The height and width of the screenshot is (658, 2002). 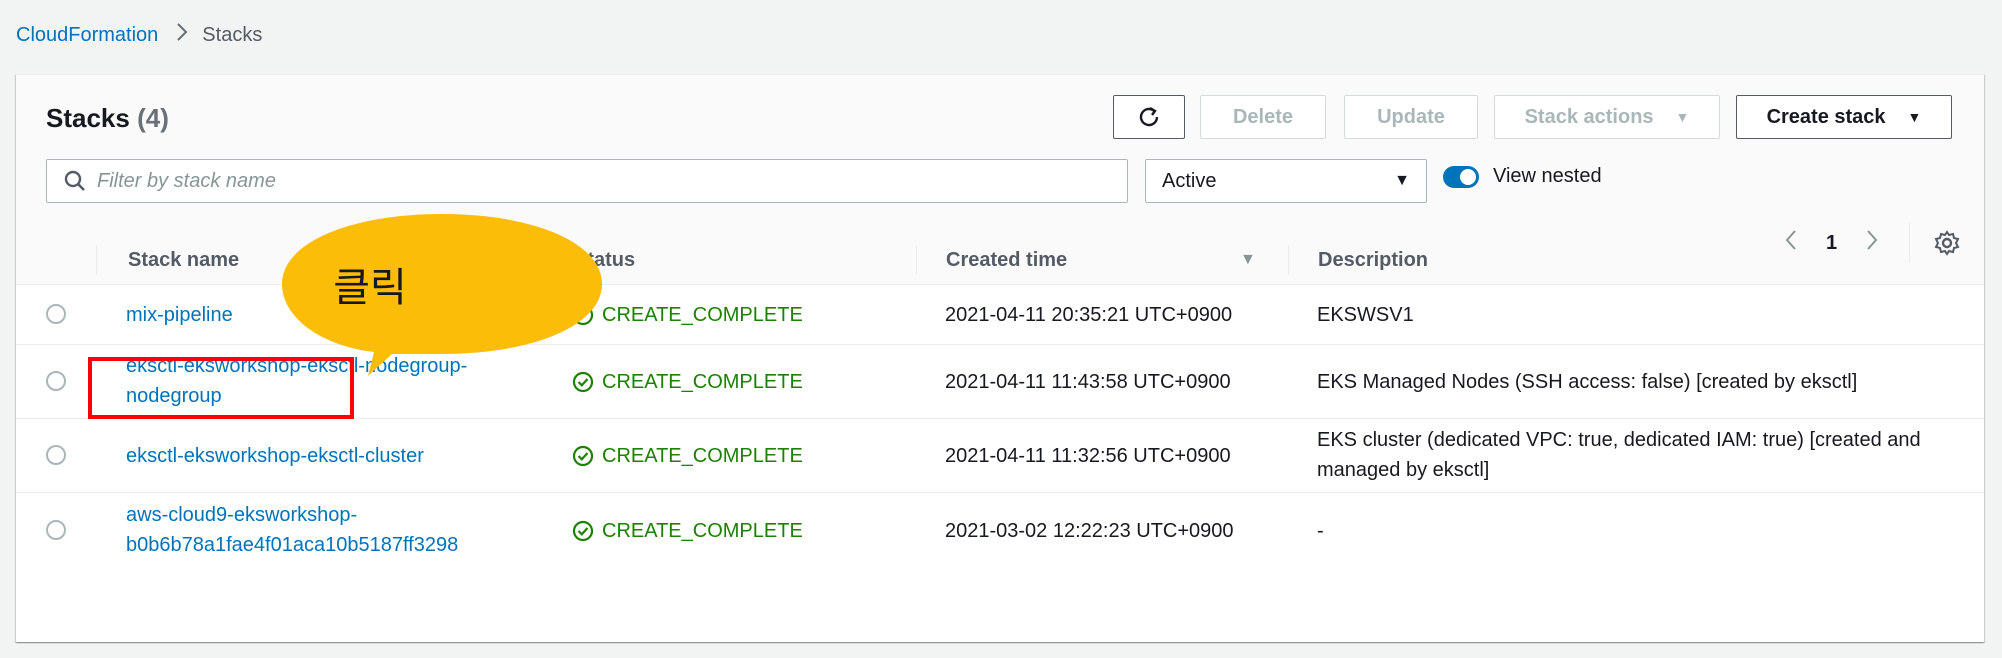 What do you see at coordinates (74, 180) in the screenshot?
I see `search-icon` at bounding box center [74, 180].